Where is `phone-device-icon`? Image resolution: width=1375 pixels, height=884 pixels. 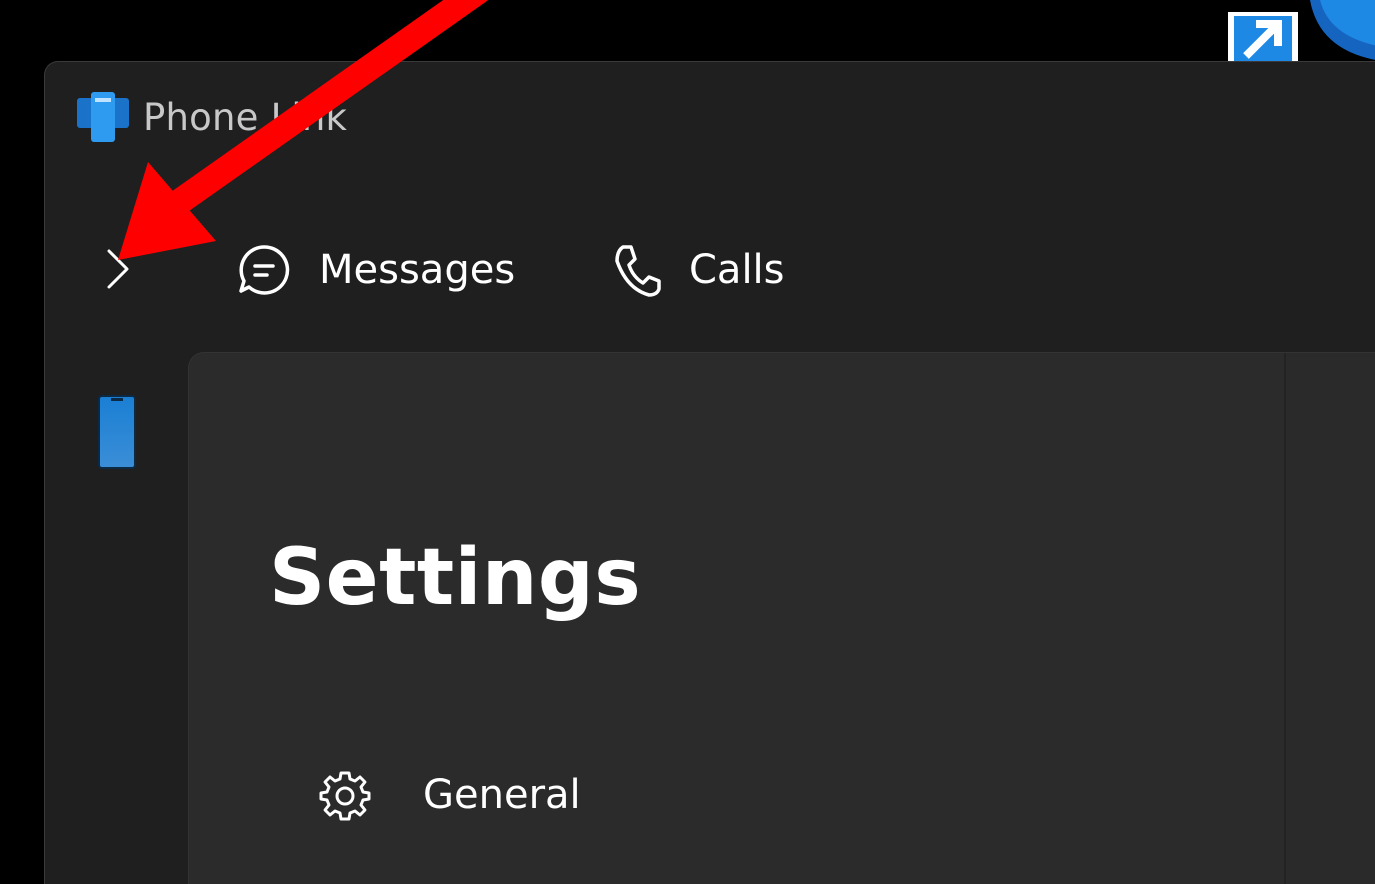 phone-device-icon is located at coordinates (117, 432).